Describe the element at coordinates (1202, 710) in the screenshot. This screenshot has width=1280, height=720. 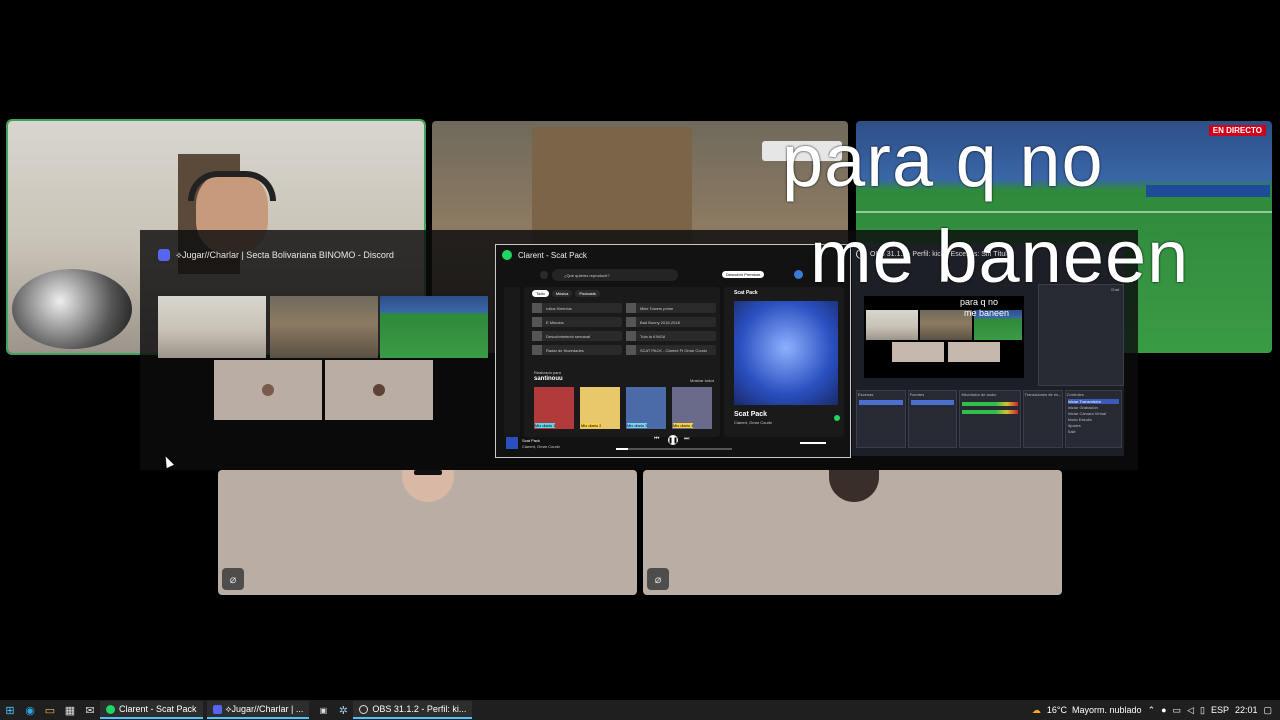
I see `battery-icon: ▯` at that location.